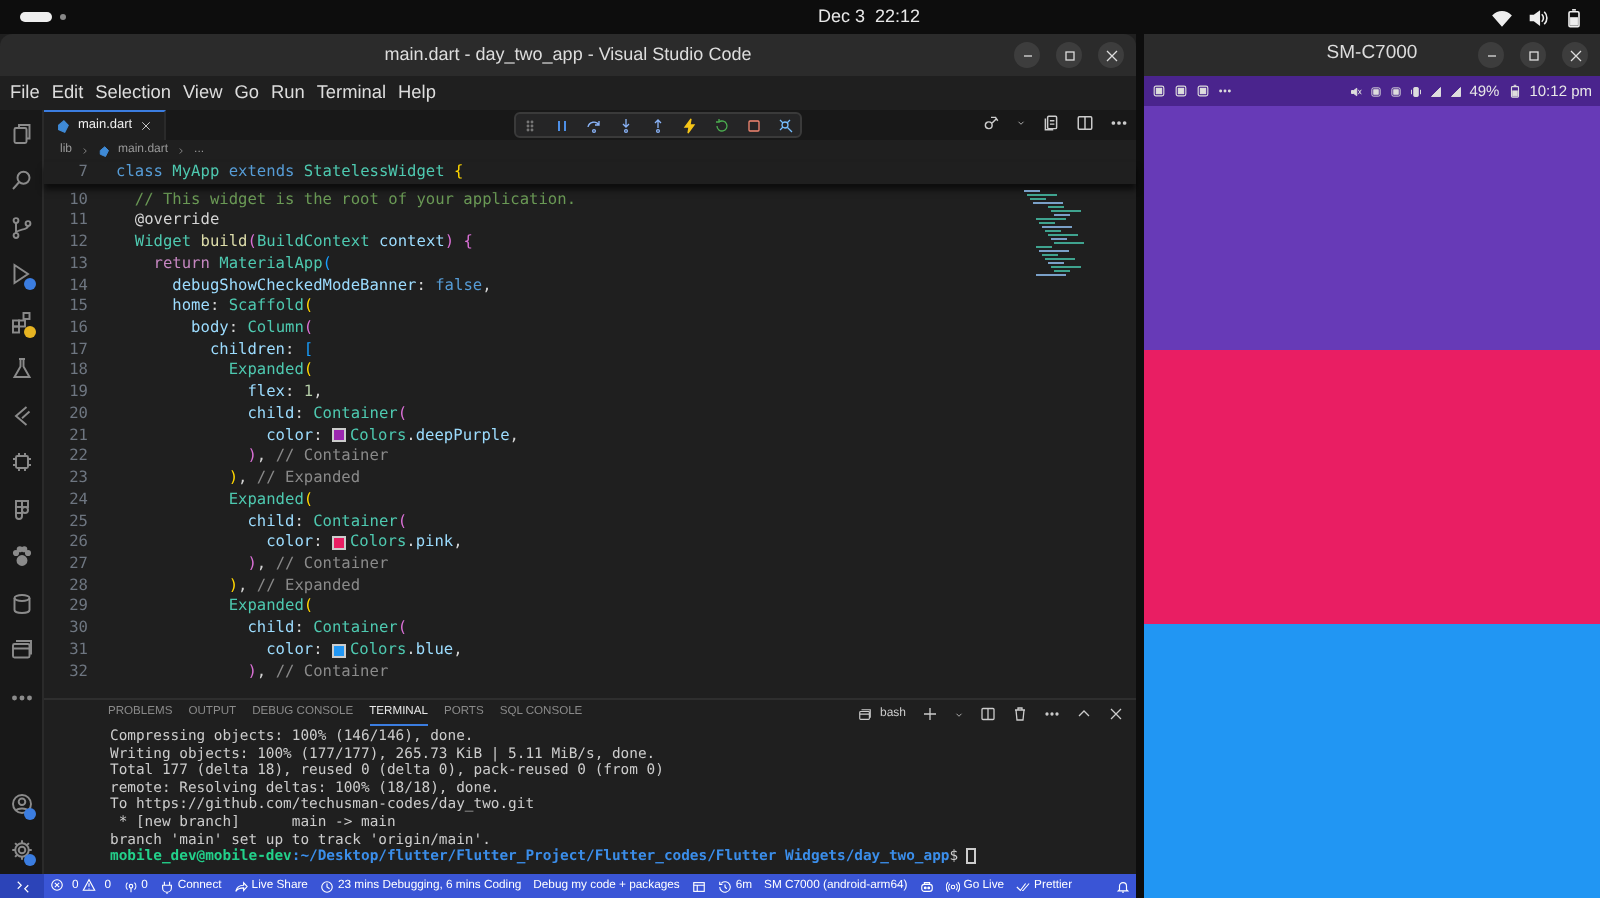 This screenshot has width=1600, height=898. Describe the element at coordinates (21, 321) in the screenshot. I see `blocks-icon` at that location.